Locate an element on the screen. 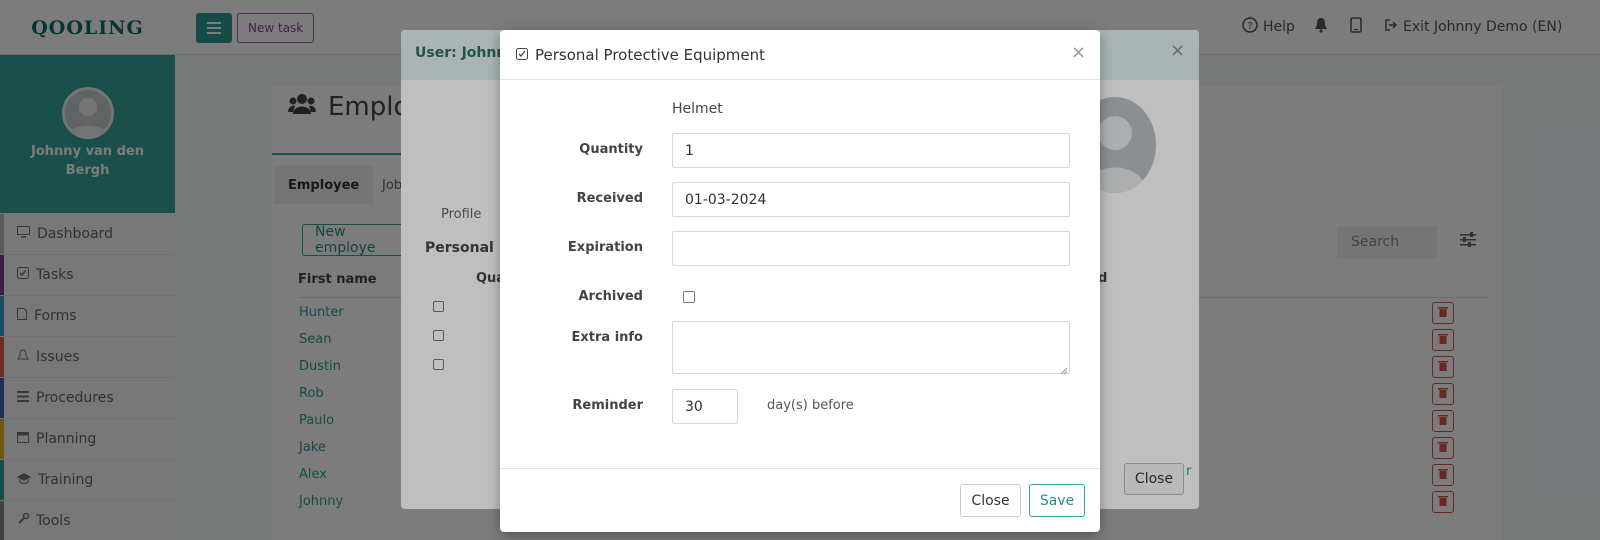  received-label: Received is located at coordinates (609, 198).